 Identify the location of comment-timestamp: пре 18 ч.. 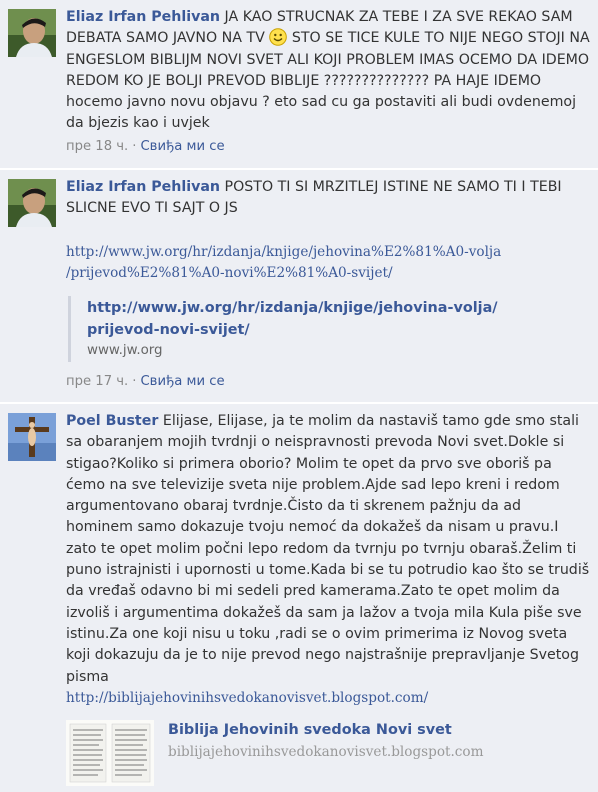
(97, 146).